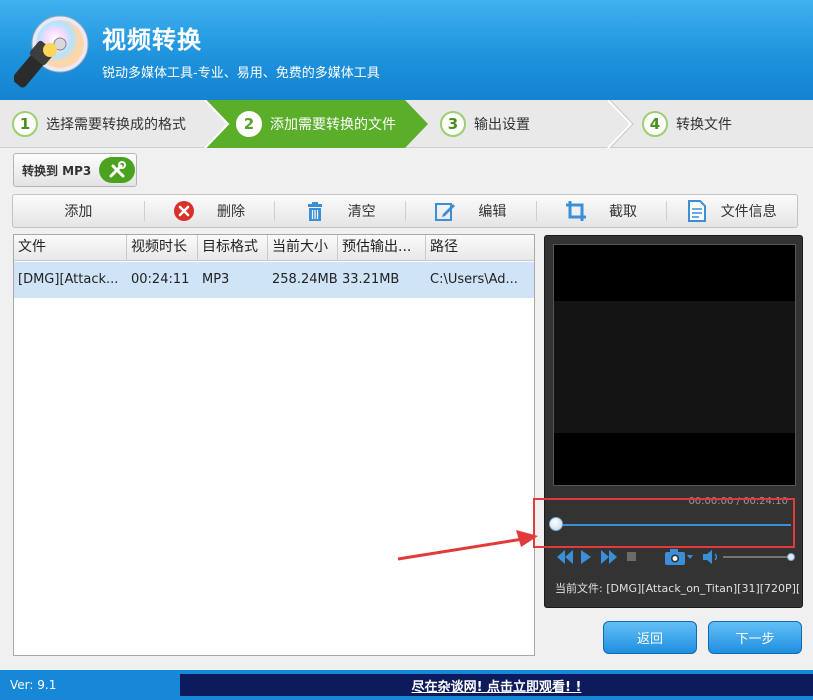 The width and height of the screenshot is (813, 700). What do you see at coordinates (609, 557) in the screenshot?
I see `fast-forward-icon` at bounding box center [609, 557].